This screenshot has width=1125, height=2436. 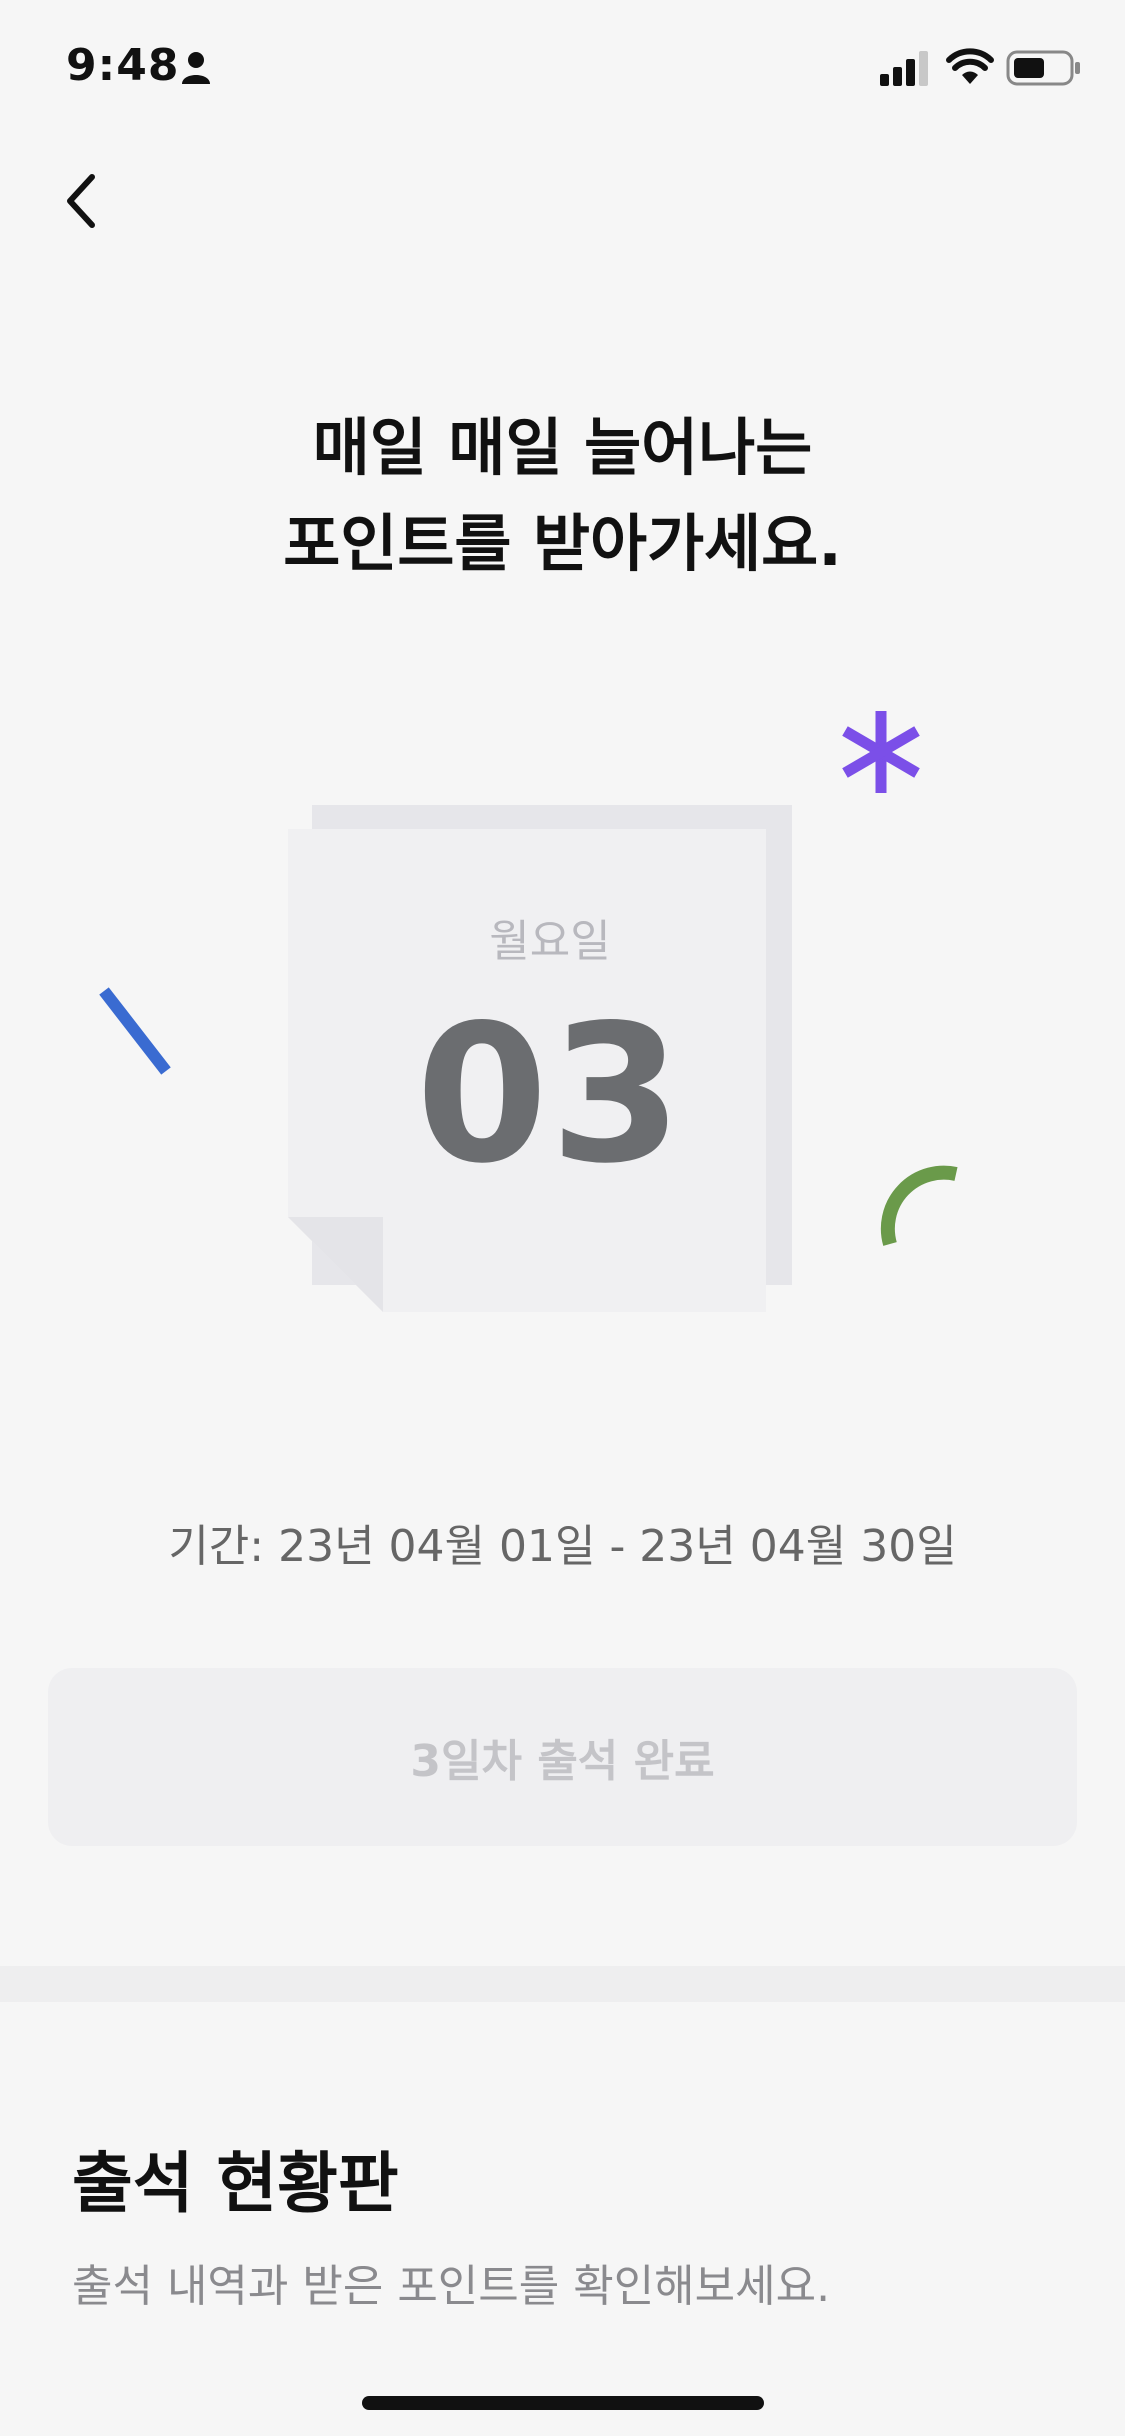 I want to click on back-button, so click(x=80, y=202).